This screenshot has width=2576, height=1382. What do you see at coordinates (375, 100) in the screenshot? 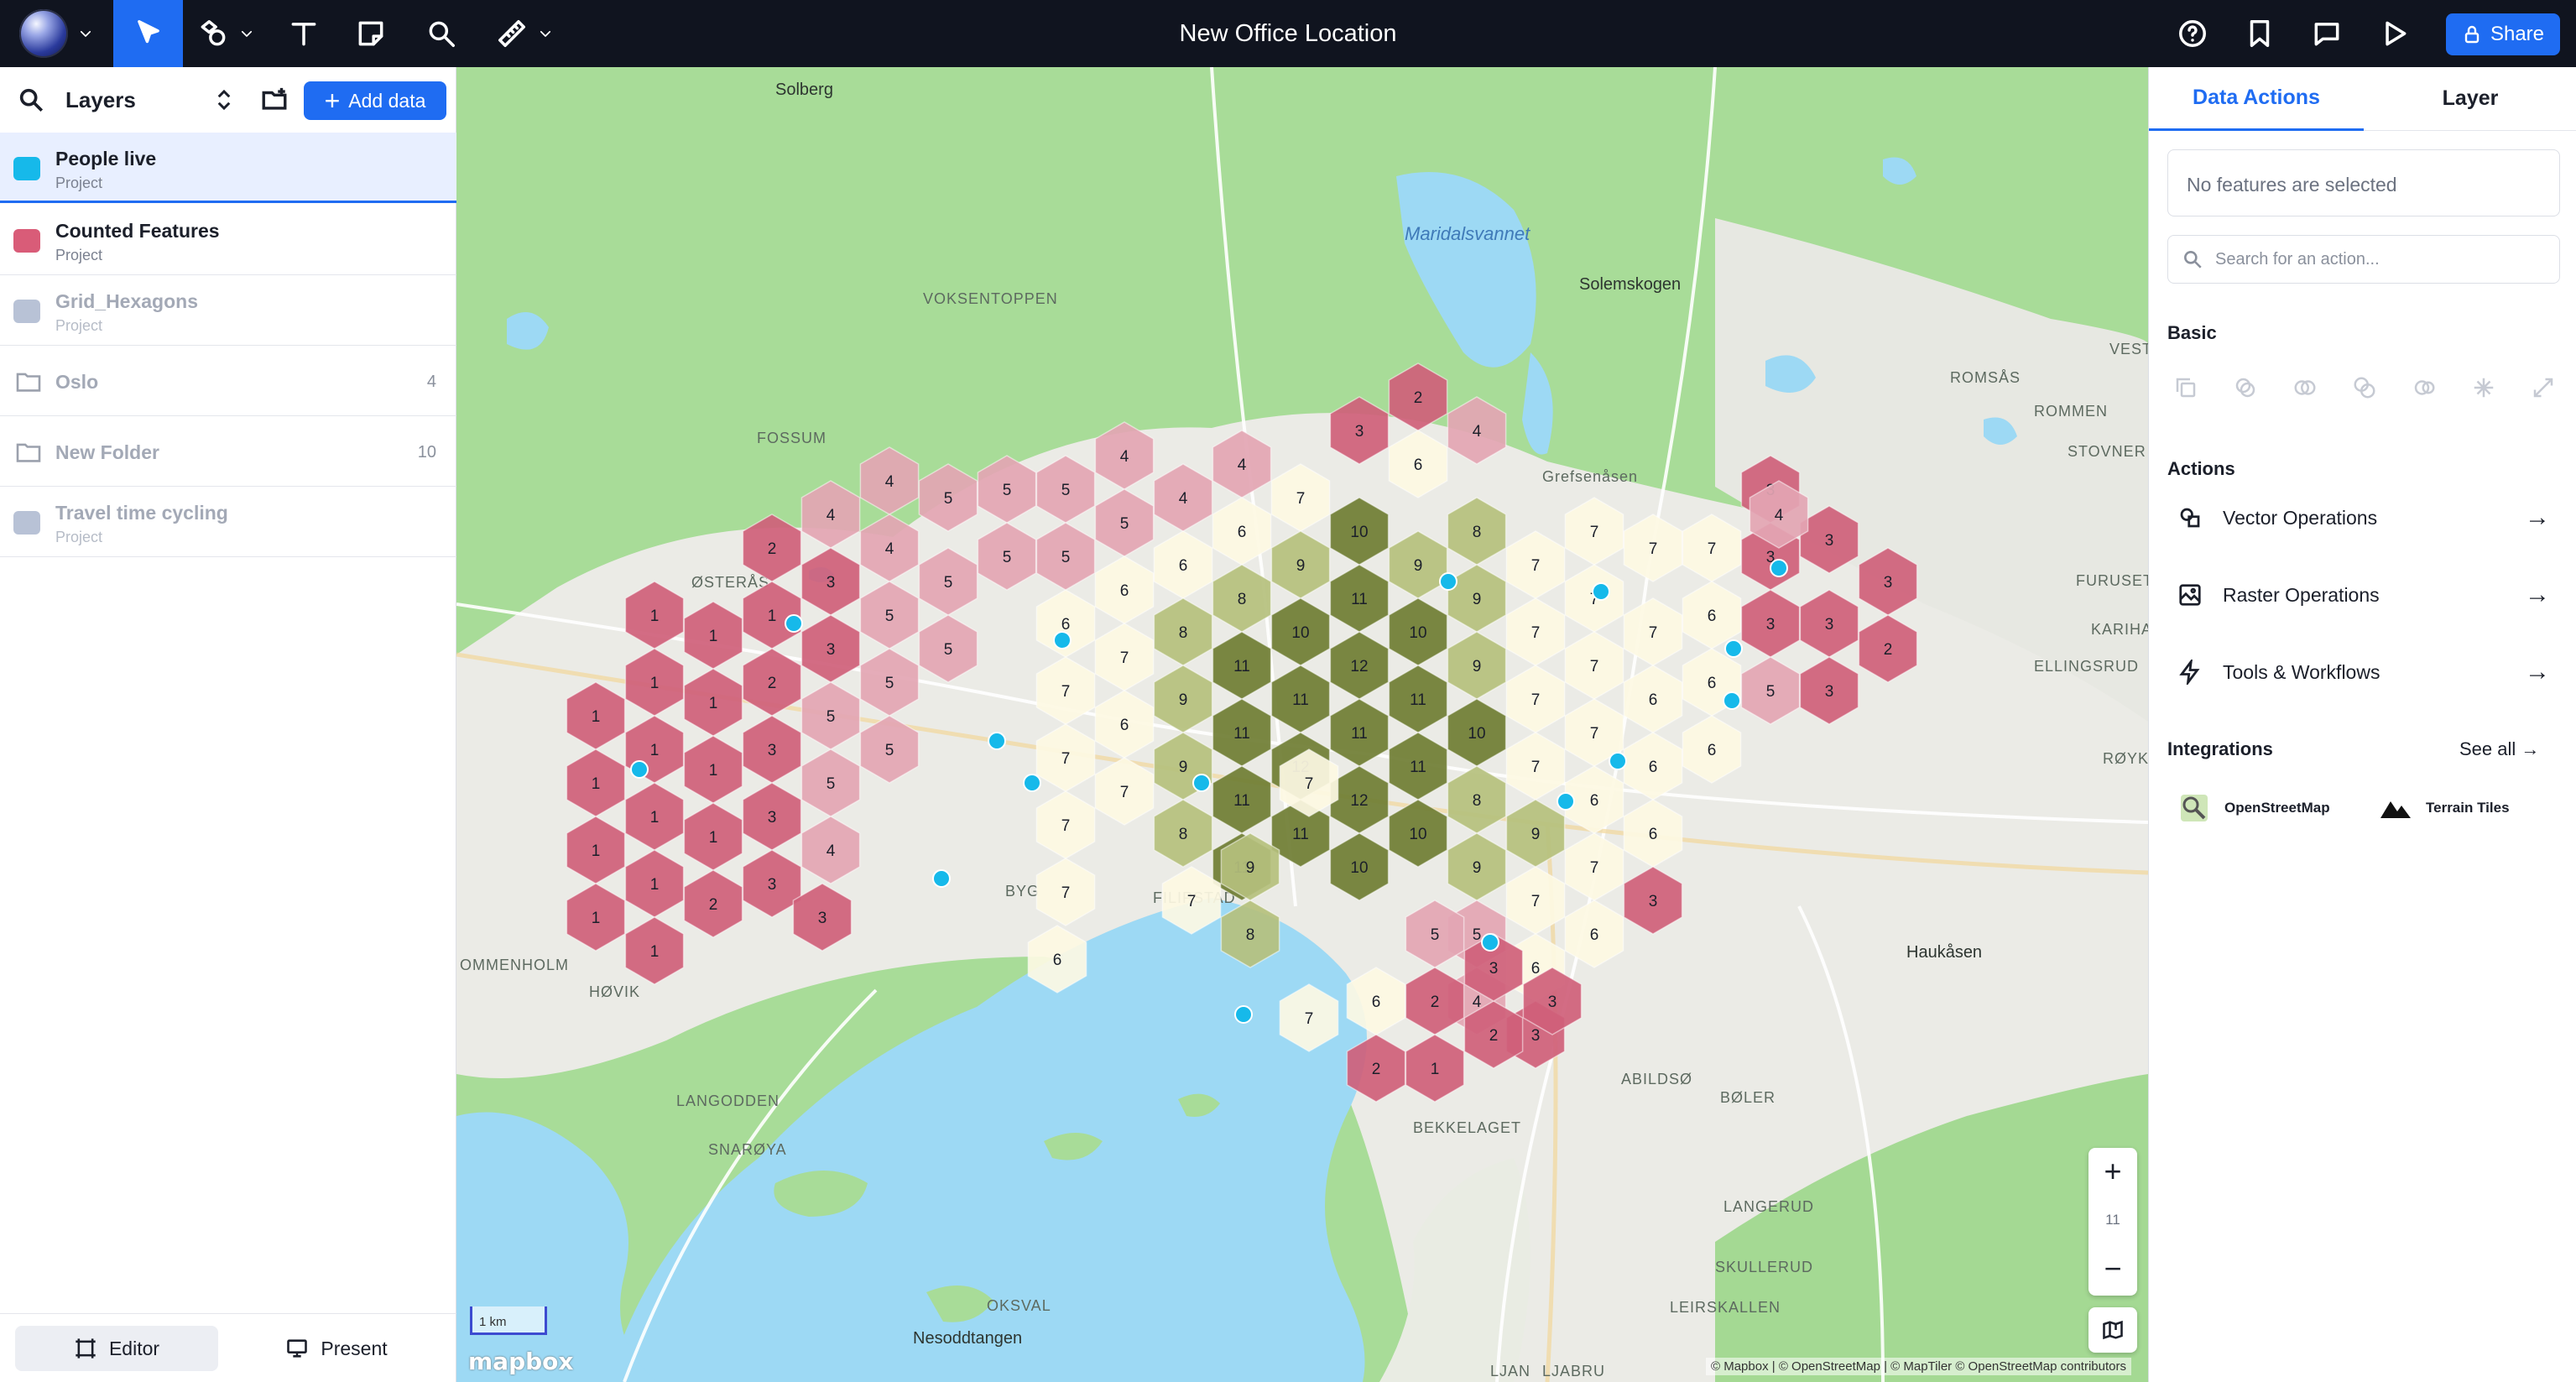
I see `add-data-button: + Add data` at bounding box center [375, 100].